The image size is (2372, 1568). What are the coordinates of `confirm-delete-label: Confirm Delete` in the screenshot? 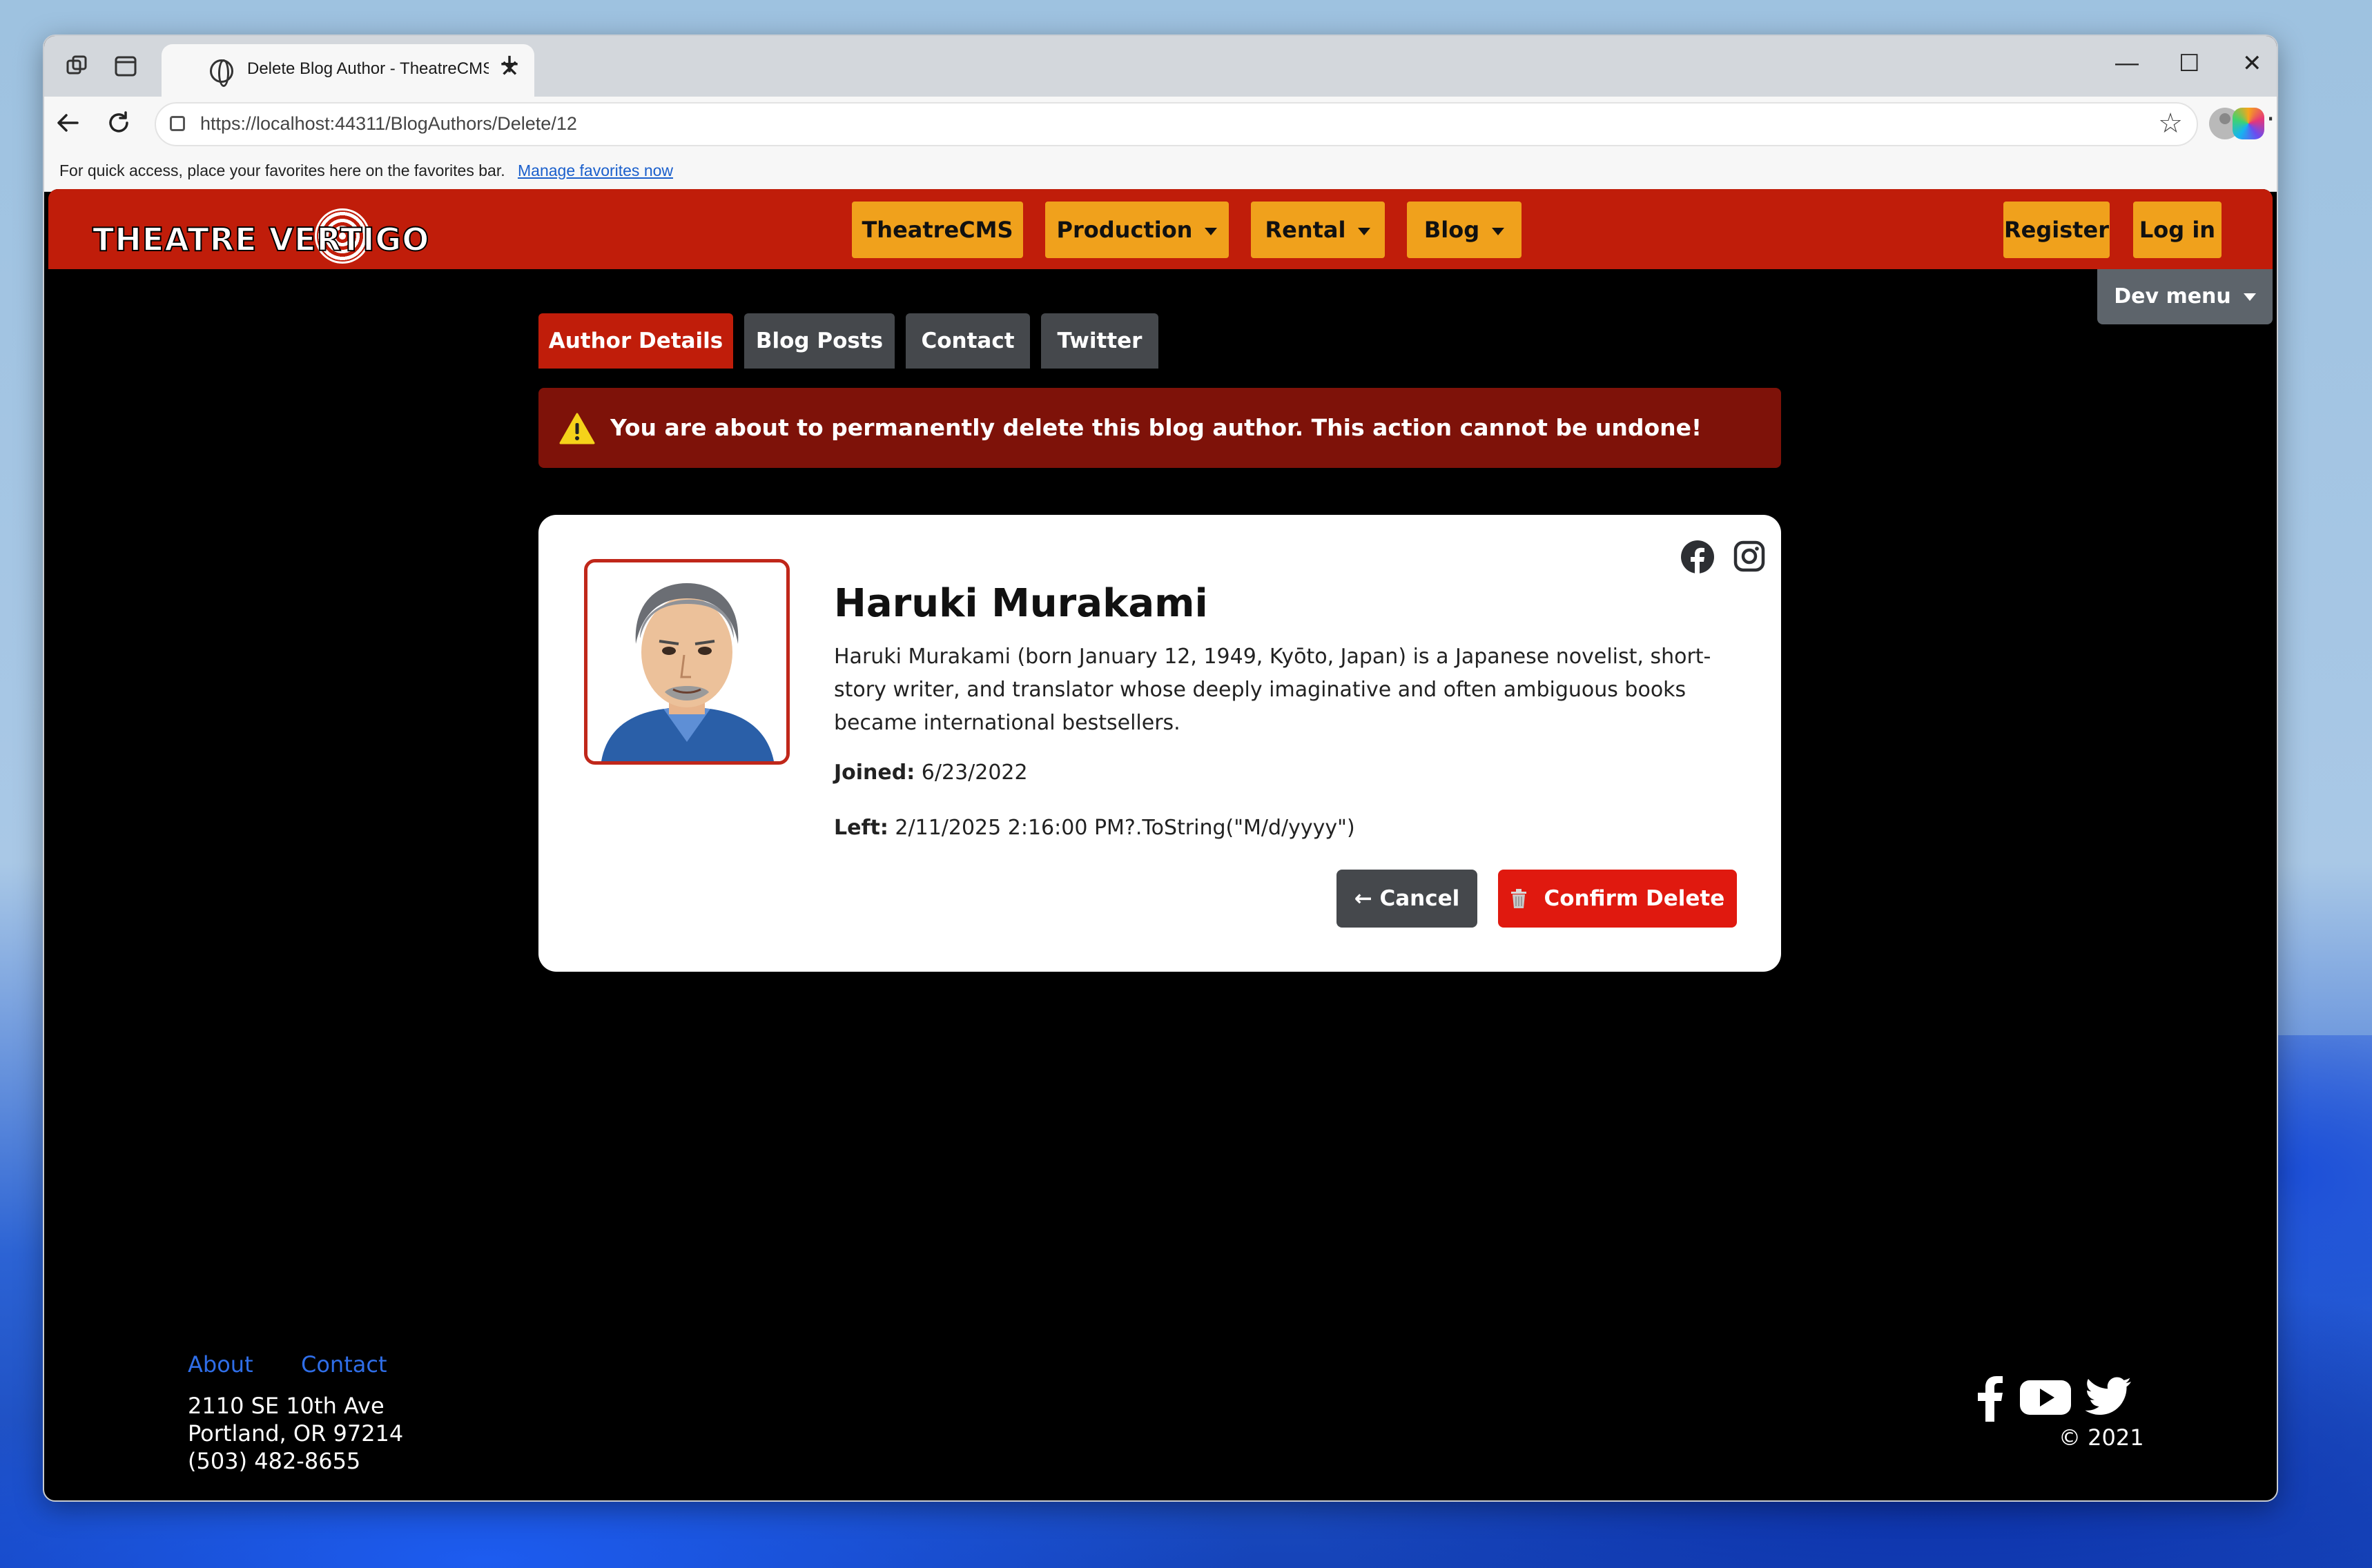 It's located at (1634, 898).